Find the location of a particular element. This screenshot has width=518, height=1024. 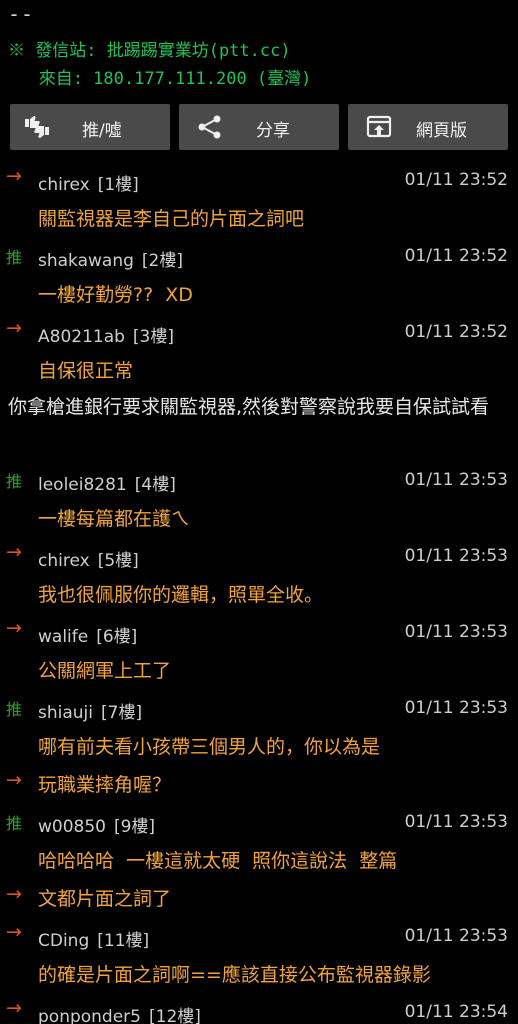

article-note-text: 你拿槍進銀行要求關監視器,然後對警察說我要自保試試看 is located at coordinates (249, 407).